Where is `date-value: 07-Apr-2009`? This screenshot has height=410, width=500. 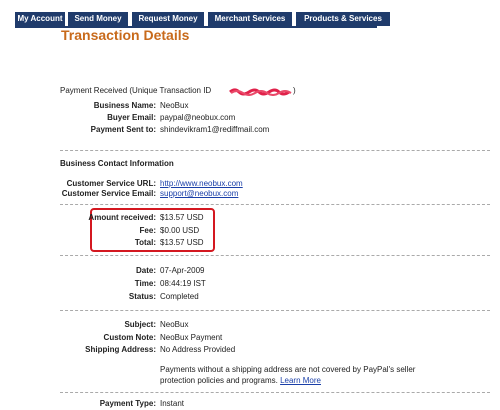 date-value: 07-Apr-2009 is located at coordinates (182, 270).